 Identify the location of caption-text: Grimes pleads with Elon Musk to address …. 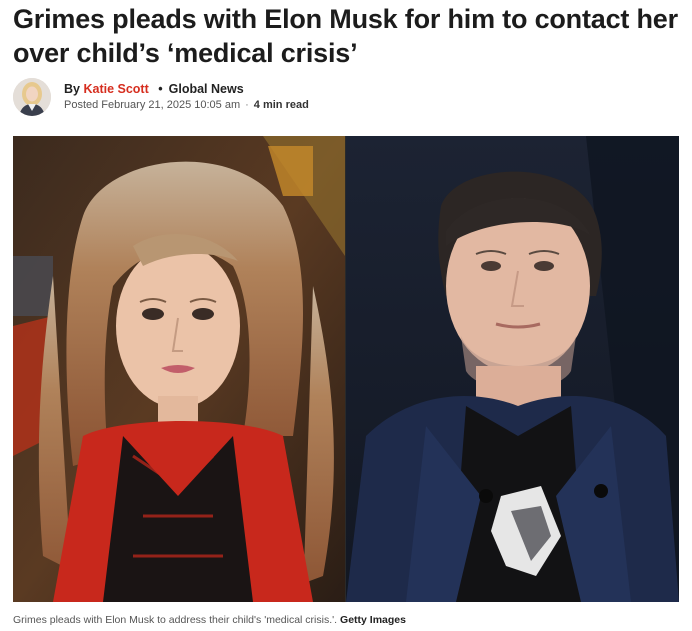
(175, 620).